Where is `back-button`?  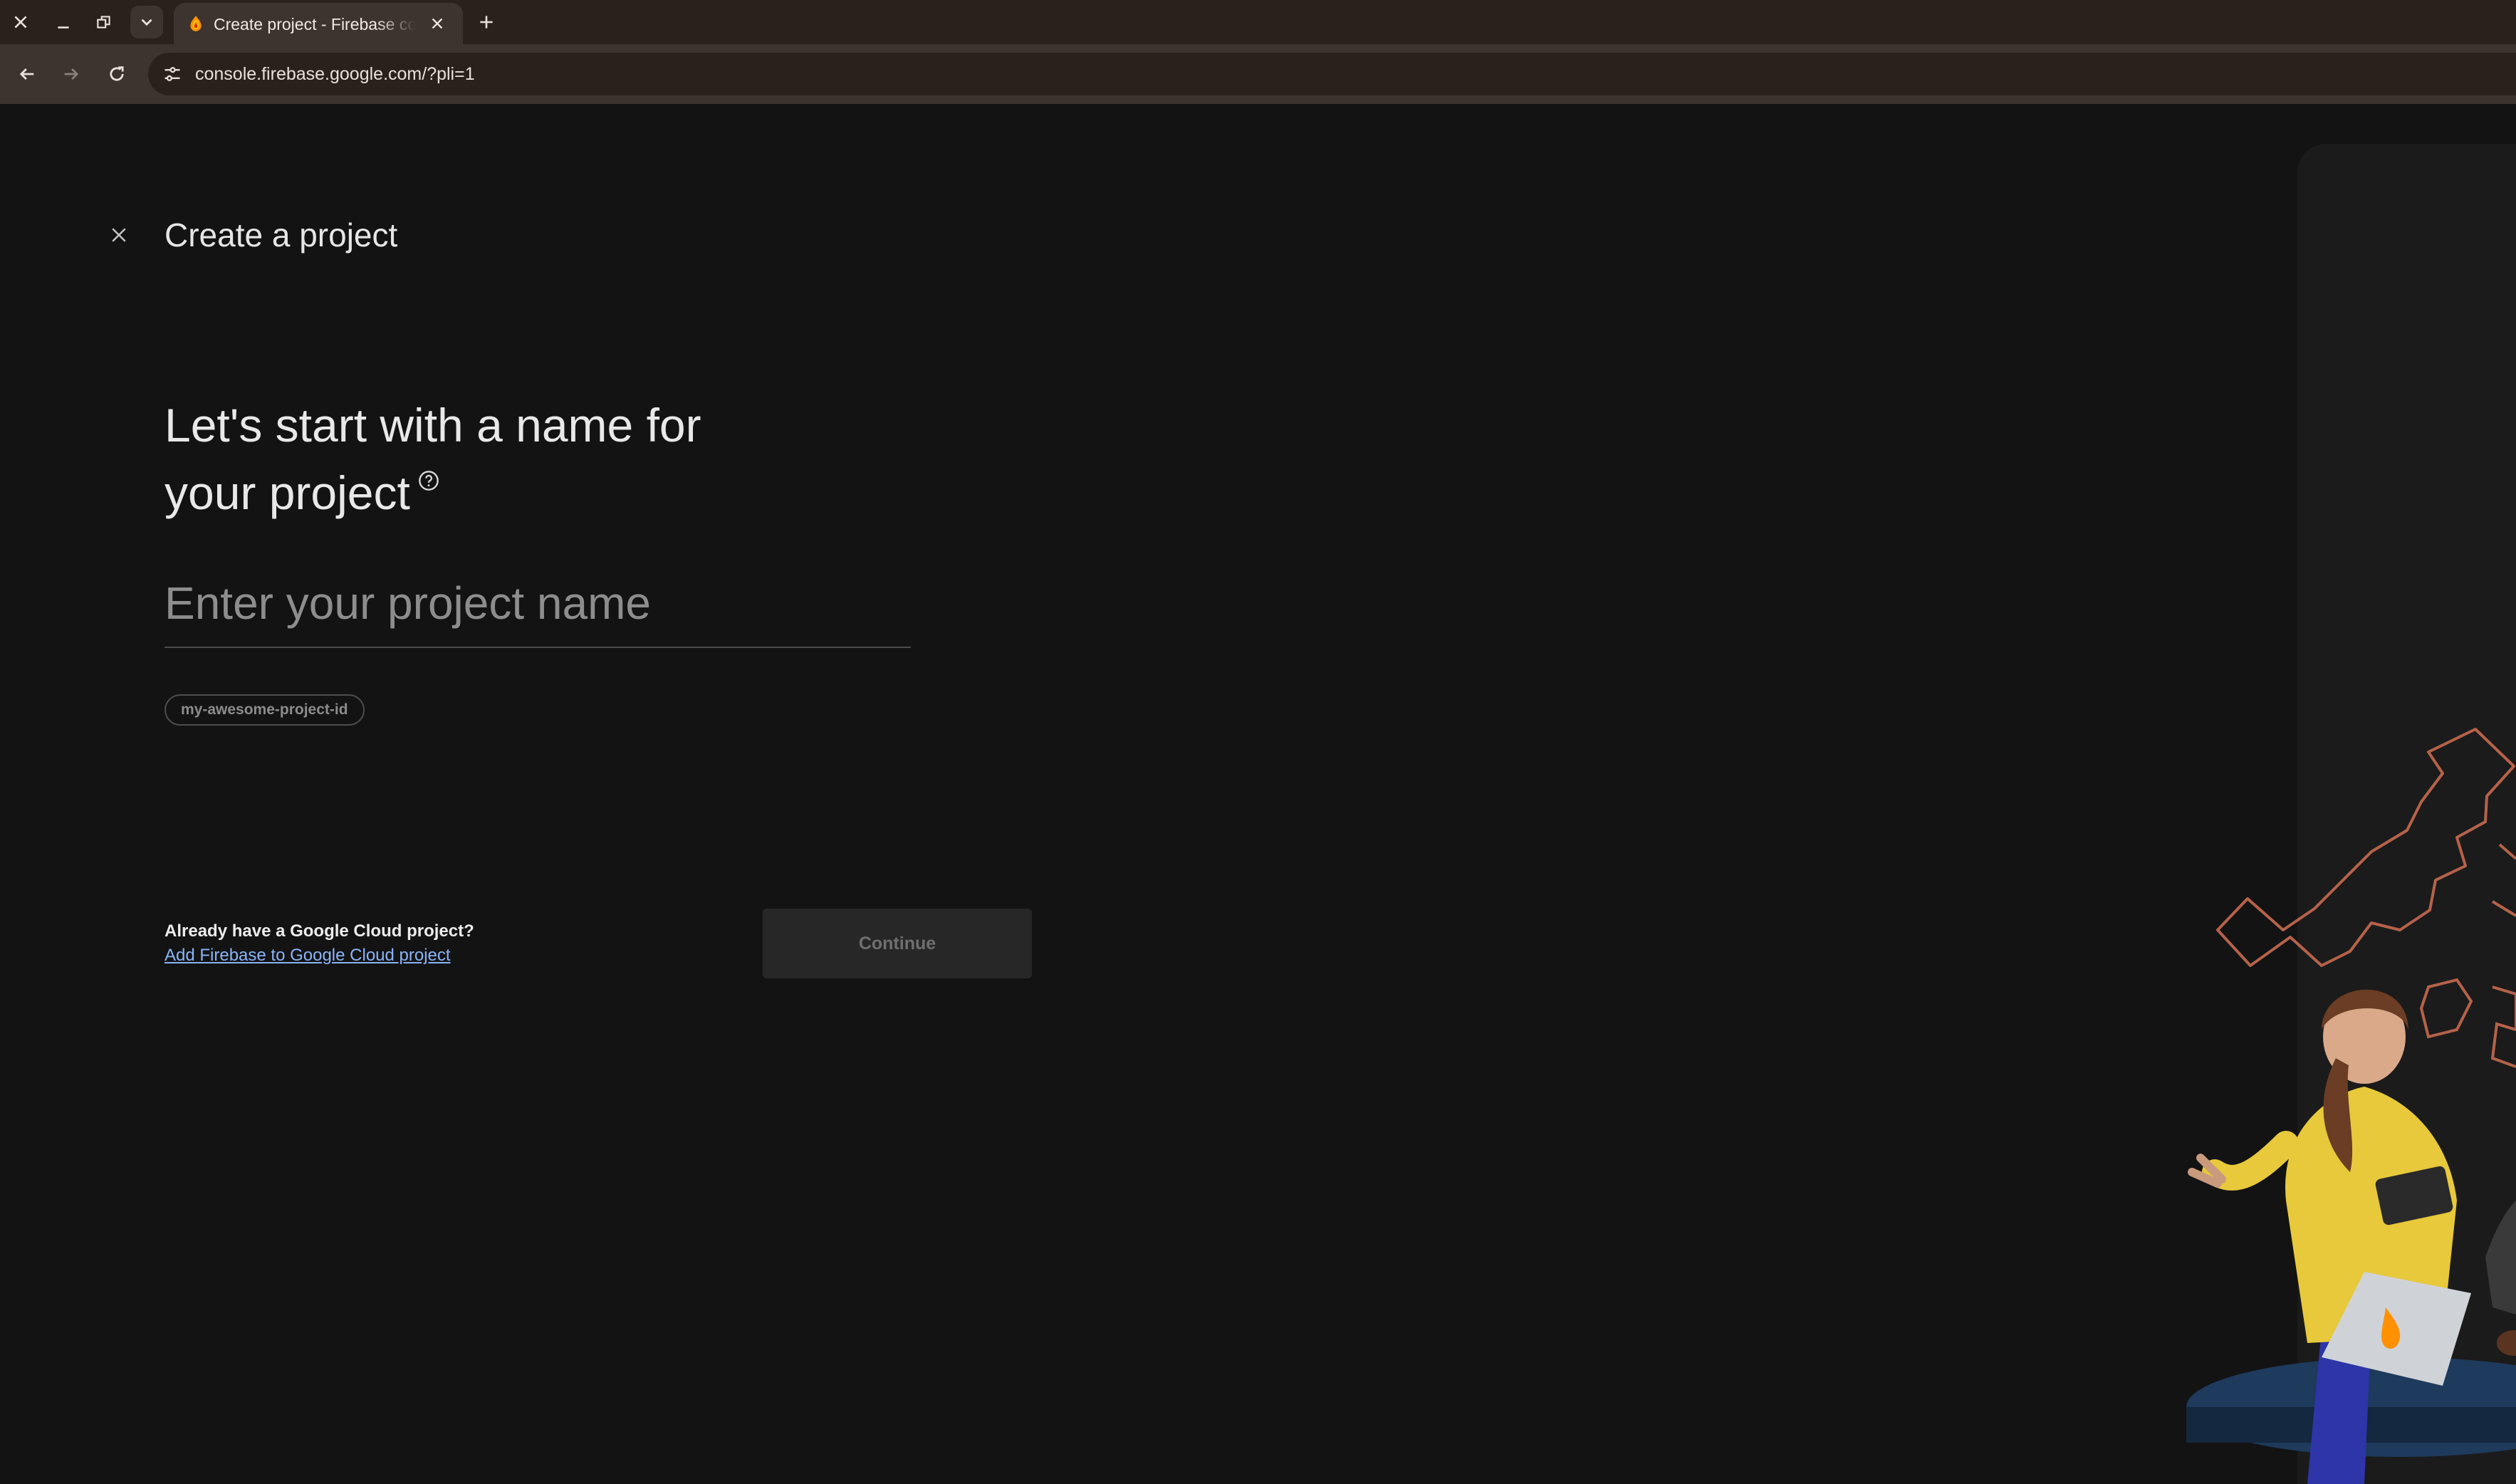 back-button is located at coordinates (27, 74).